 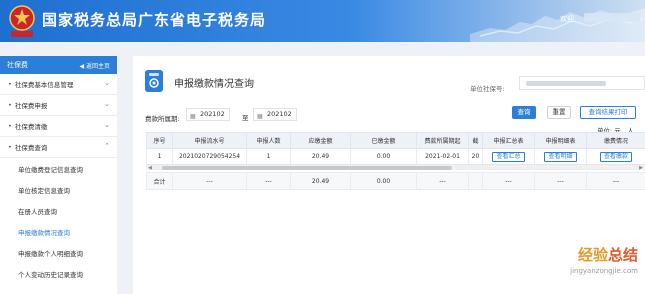 I want to click on view-detail-button: 查看明细, so click(x=560, y=156).